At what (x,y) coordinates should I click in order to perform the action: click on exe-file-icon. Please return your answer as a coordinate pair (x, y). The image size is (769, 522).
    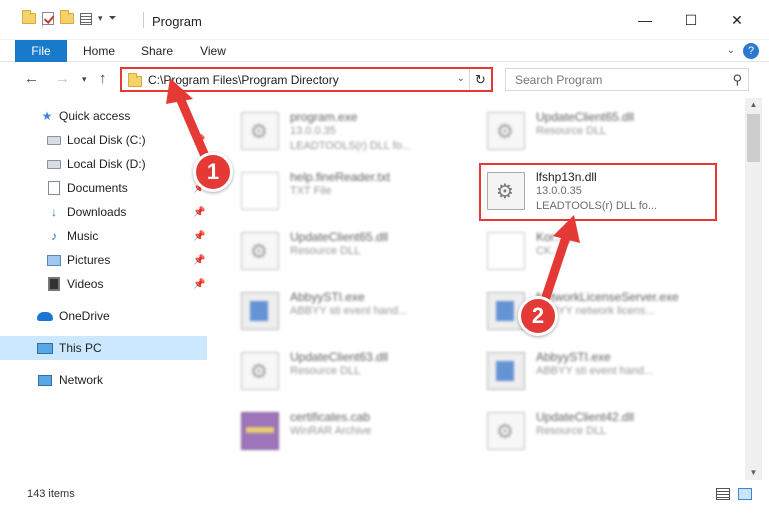
    Looking at the image, I should click on (260, 311).